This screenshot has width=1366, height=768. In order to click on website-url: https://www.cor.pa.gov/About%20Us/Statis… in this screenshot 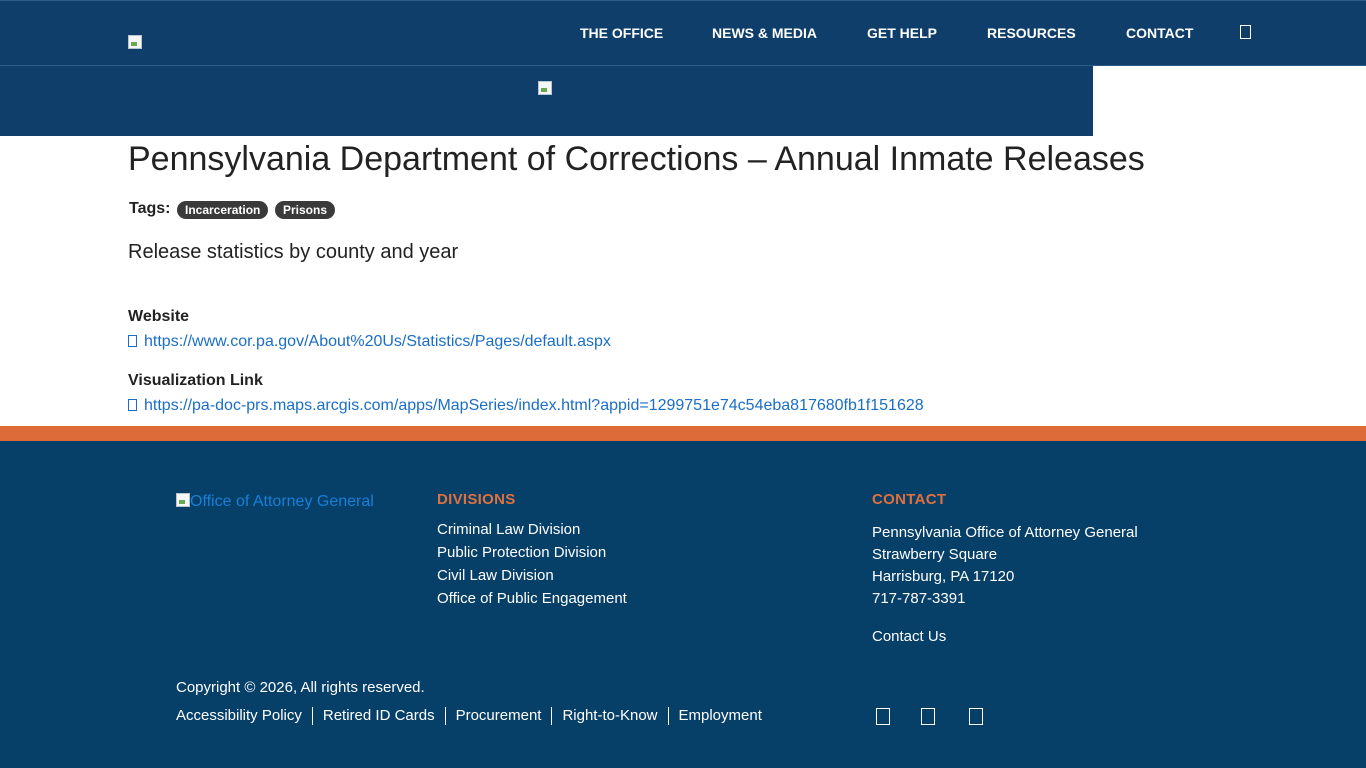, I will do `click(377, 341)`.